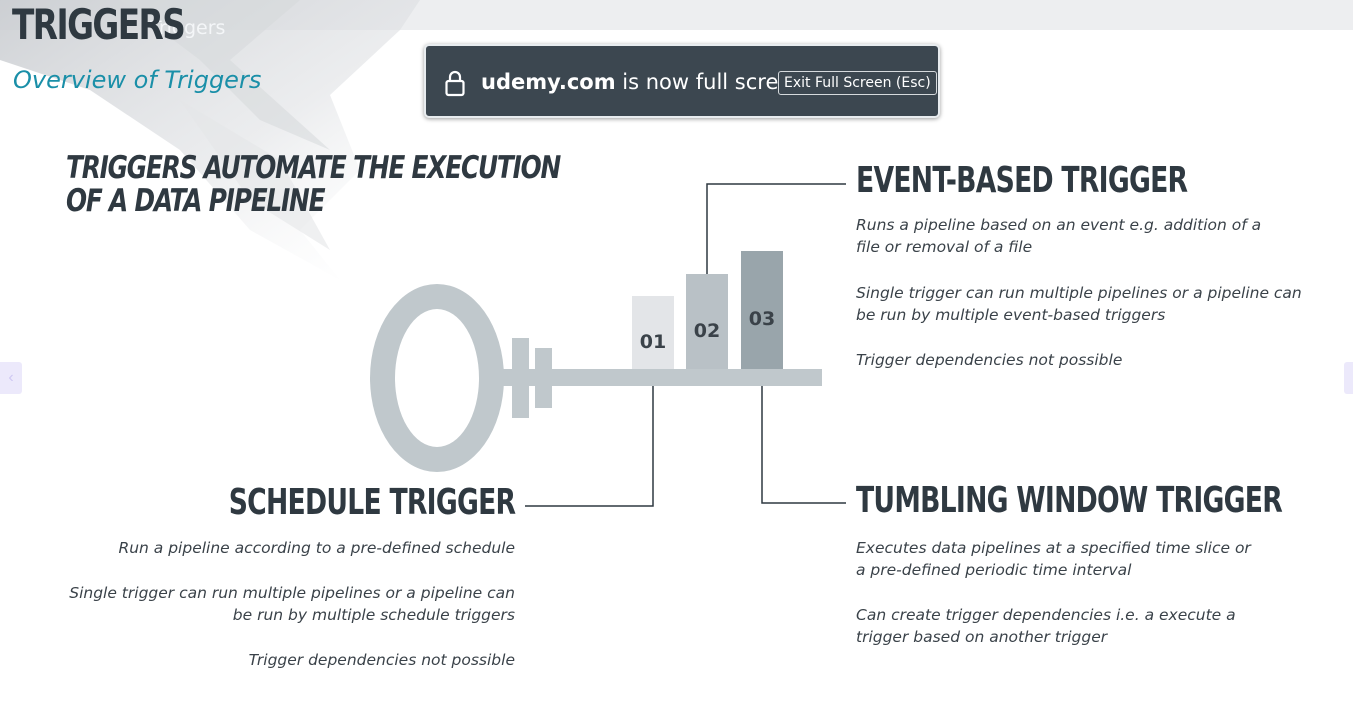 The width and height of the screenshot is (1353, 713). What do you see at coordinates (762, 319) in the screenshot?
I see `step-label-03: 03` at bounding box center [762, 319].